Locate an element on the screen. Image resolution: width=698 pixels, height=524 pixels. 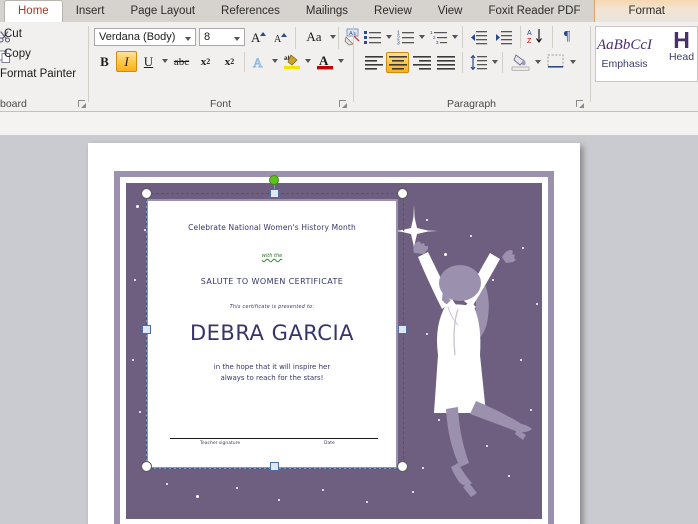
grow-font-button: A is located at coordinates (259, 37).